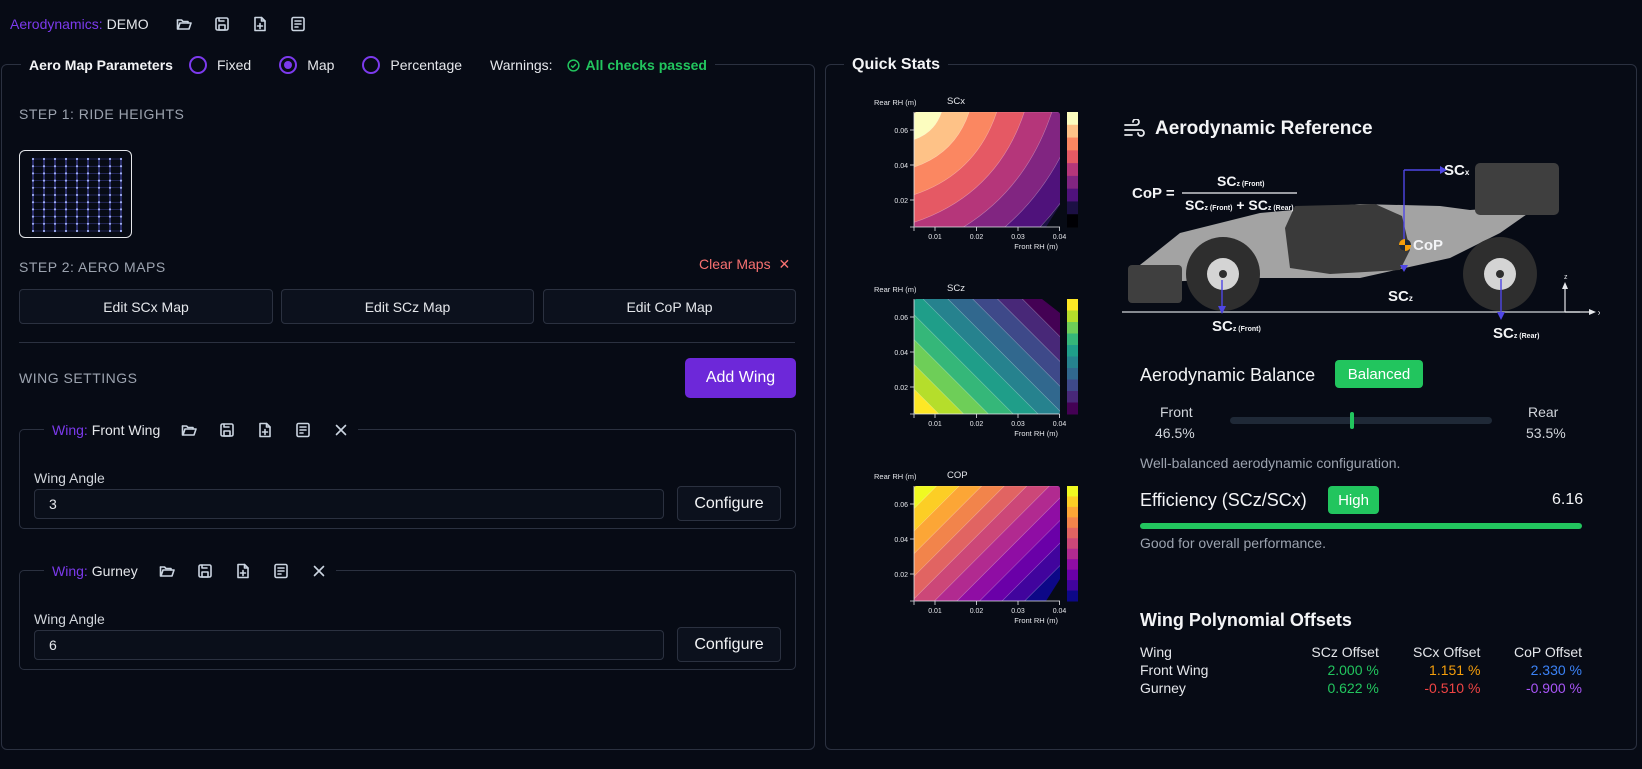  I want to click on plot-xlabel: Front RH (m), so click(1036, 246).